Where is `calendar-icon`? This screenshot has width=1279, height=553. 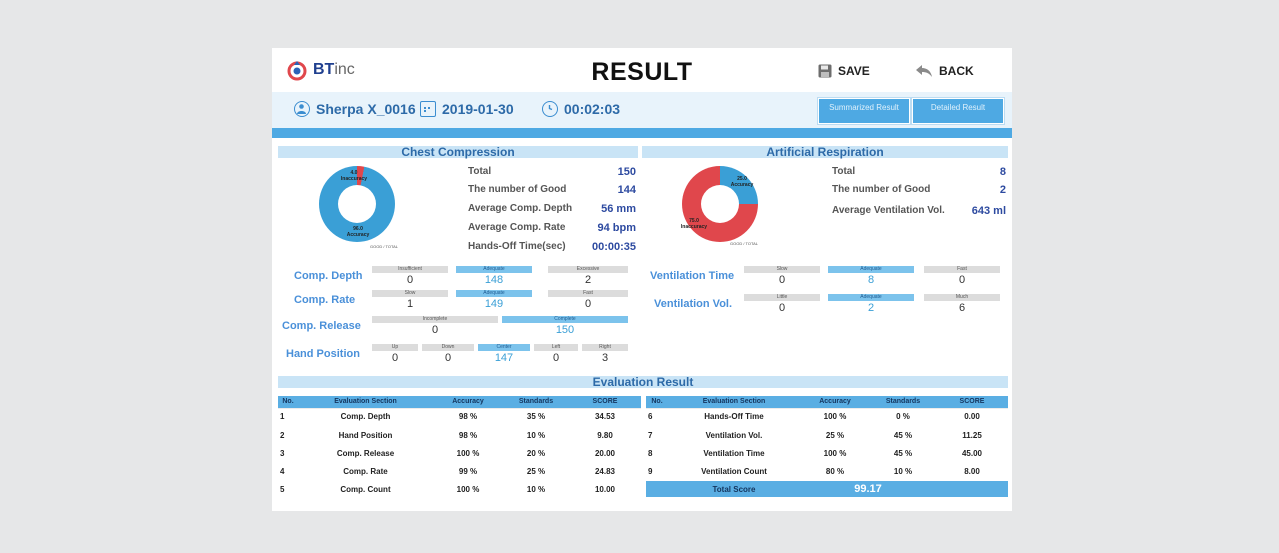 calendar-icon is located at coordinates (428, 109).